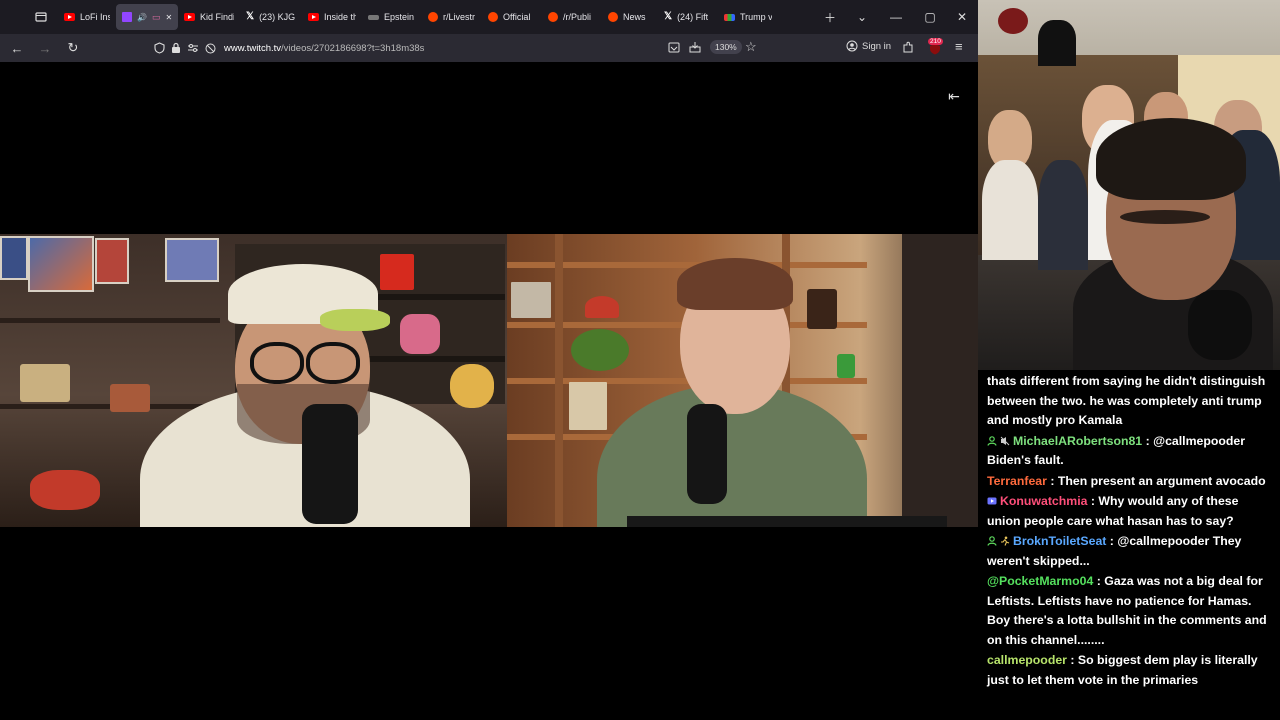 The image size is (1280, 720). I want to click on browser-tab-label: News, so click(634, 17).